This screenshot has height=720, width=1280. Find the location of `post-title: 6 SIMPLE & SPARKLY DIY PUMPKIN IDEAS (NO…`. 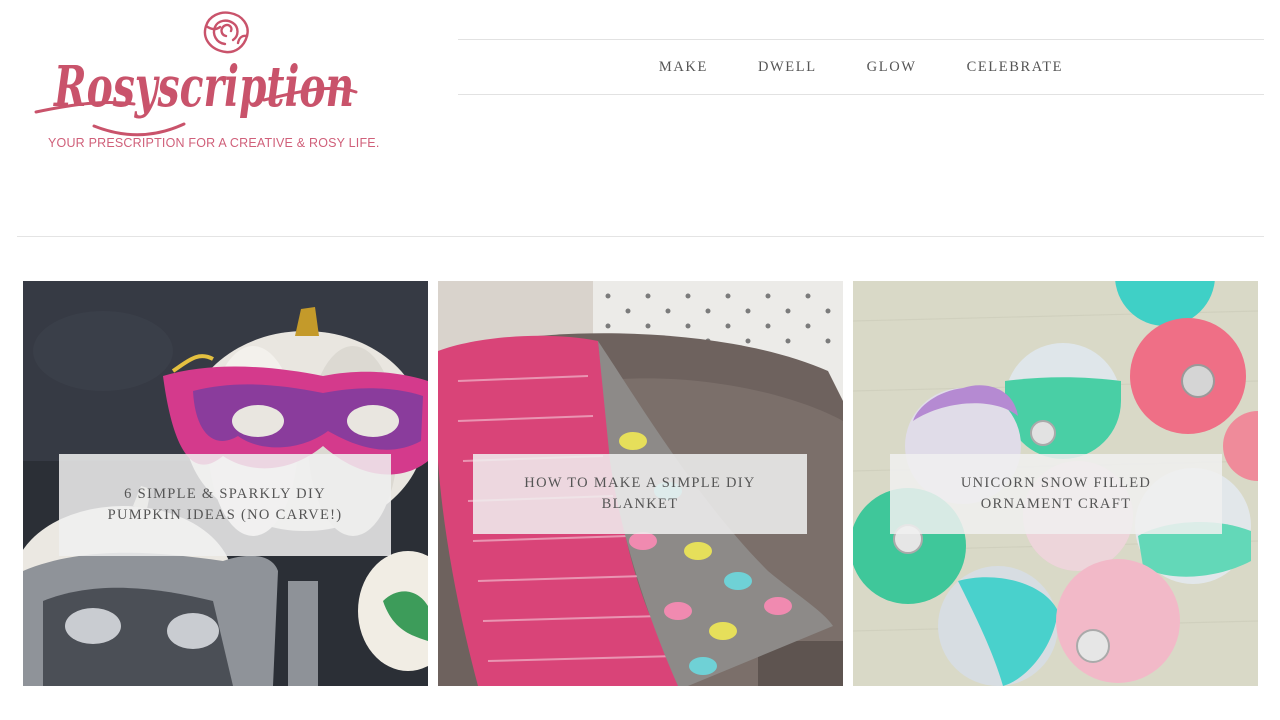

post-title: 6 SIMPLE & SPARKLY DIY PUMPKIN IDEAS (NO… is located at coordinates (225, 505).